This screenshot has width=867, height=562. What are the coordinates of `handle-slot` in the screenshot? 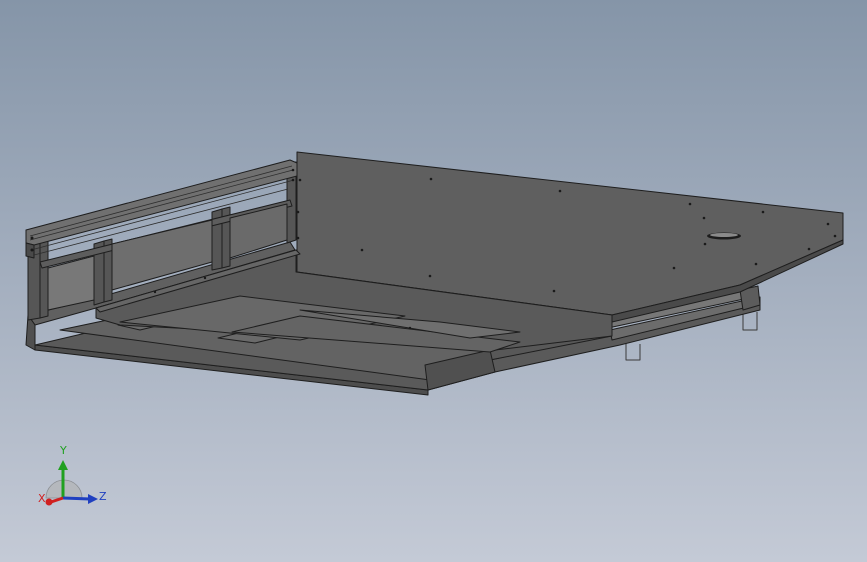 It's located at (724, 236).